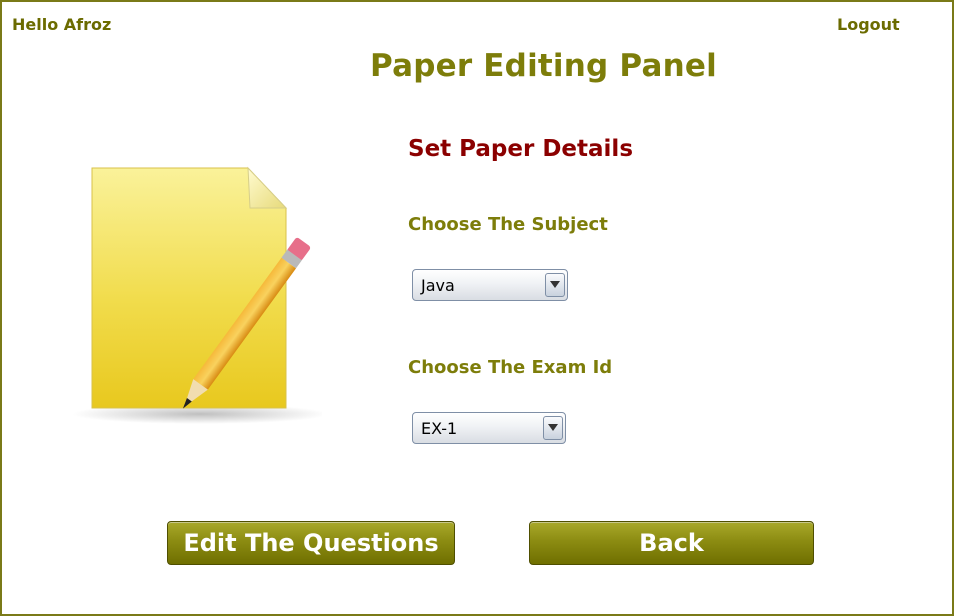  What do you see at coordinates (311, 543) in the screenshot?
I see `edit-questions-button: Edit The Questions` at bounding box center [311, 543].